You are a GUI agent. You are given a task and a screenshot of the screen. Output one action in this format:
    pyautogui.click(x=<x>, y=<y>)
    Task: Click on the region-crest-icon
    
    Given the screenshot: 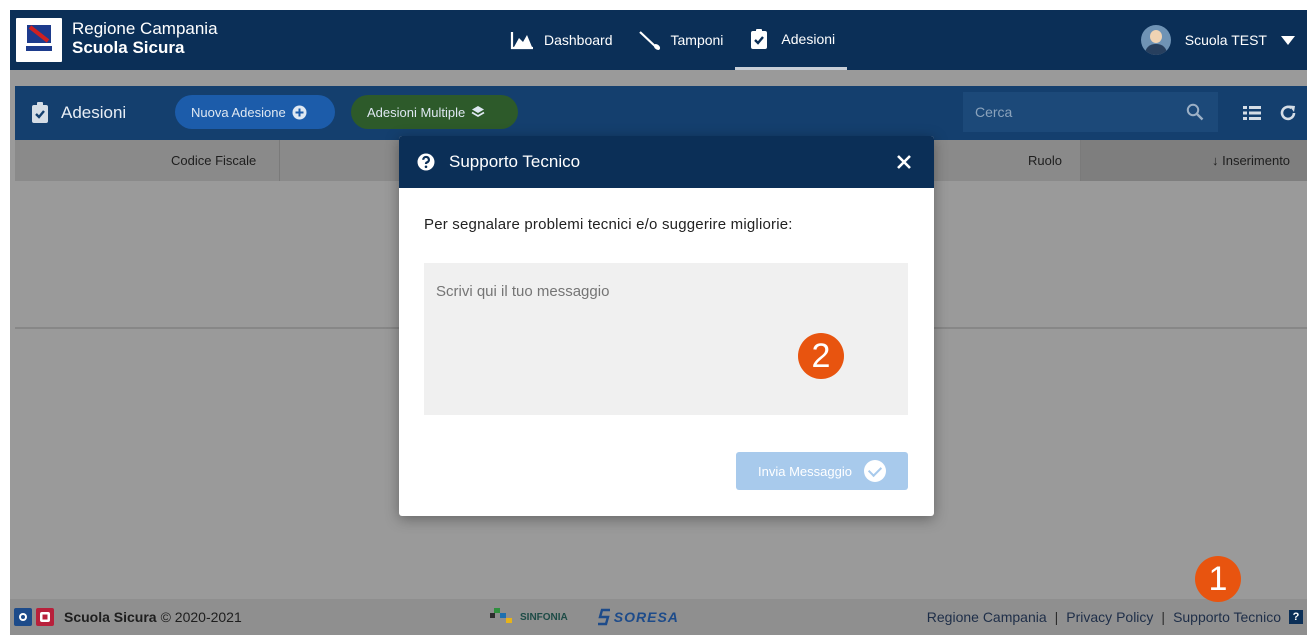 What is the action you would take?
    pyautogui.click(x=39, y=38)
    